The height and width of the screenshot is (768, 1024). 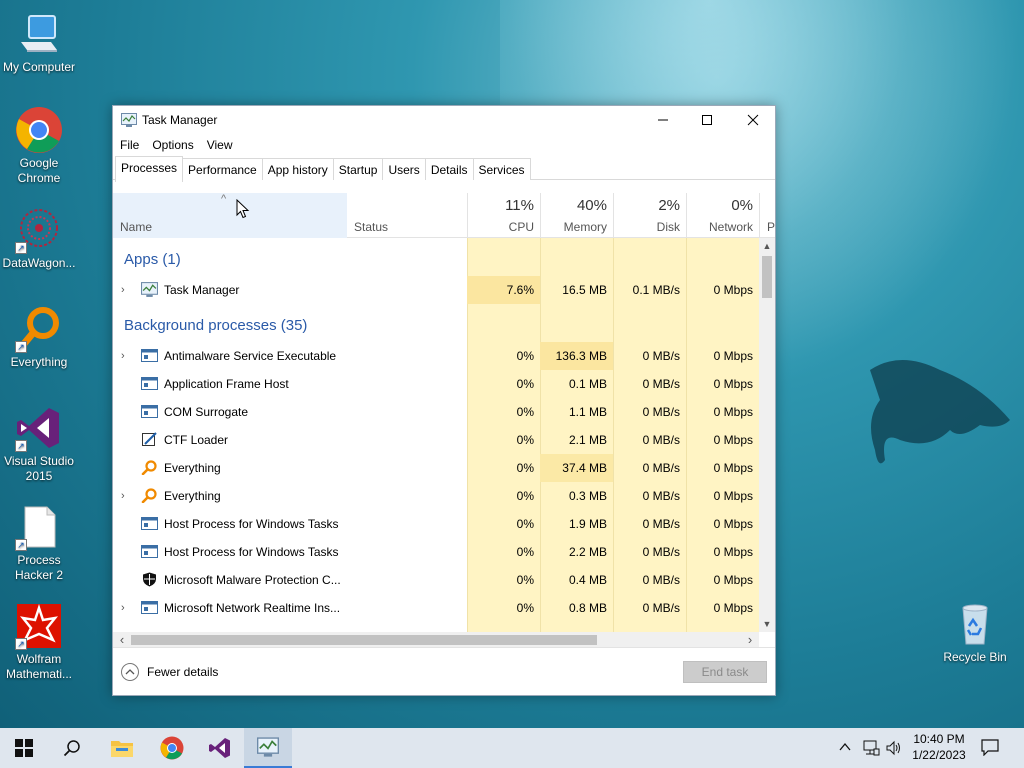 I want to click on taskbar-task-manager, so click(x=268, y=748).